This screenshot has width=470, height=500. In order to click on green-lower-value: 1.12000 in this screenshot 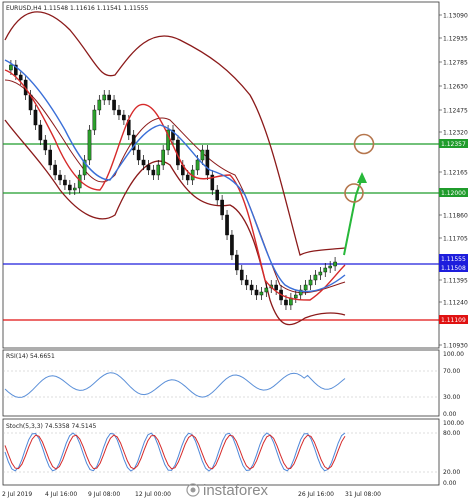, I will do `click(453, 193)`.